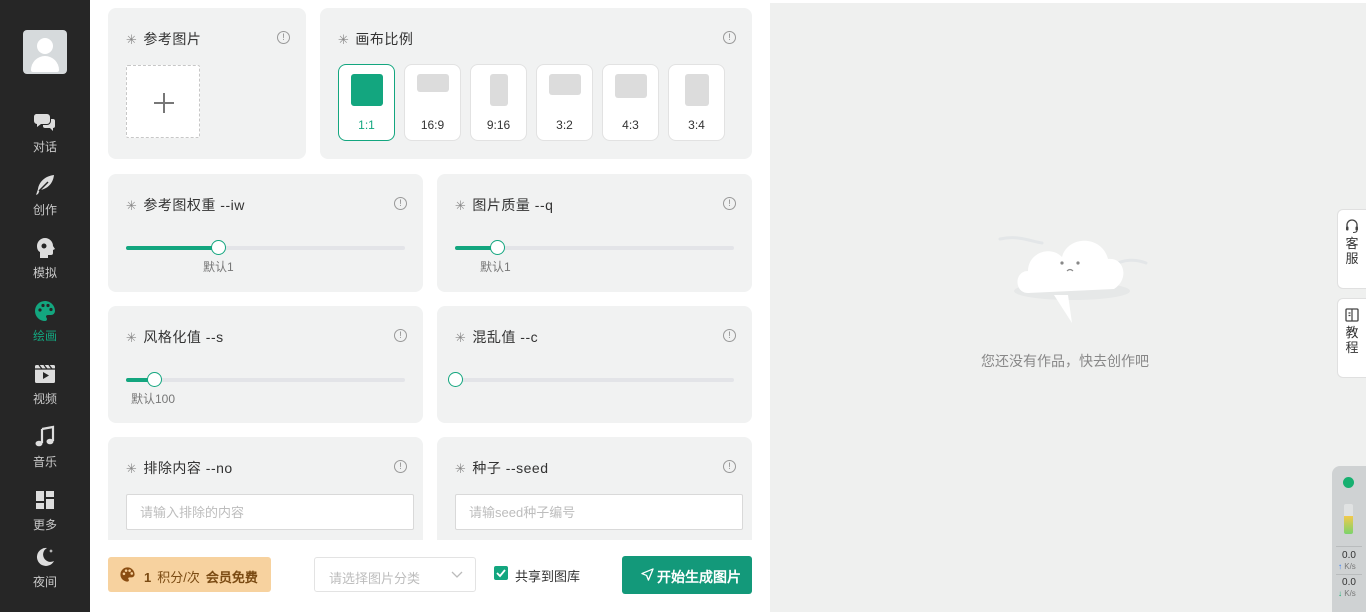  Describe the element at coordinates (45, 452) in the screenshot. I see `sidebar-item-music: 音乐` at that location.